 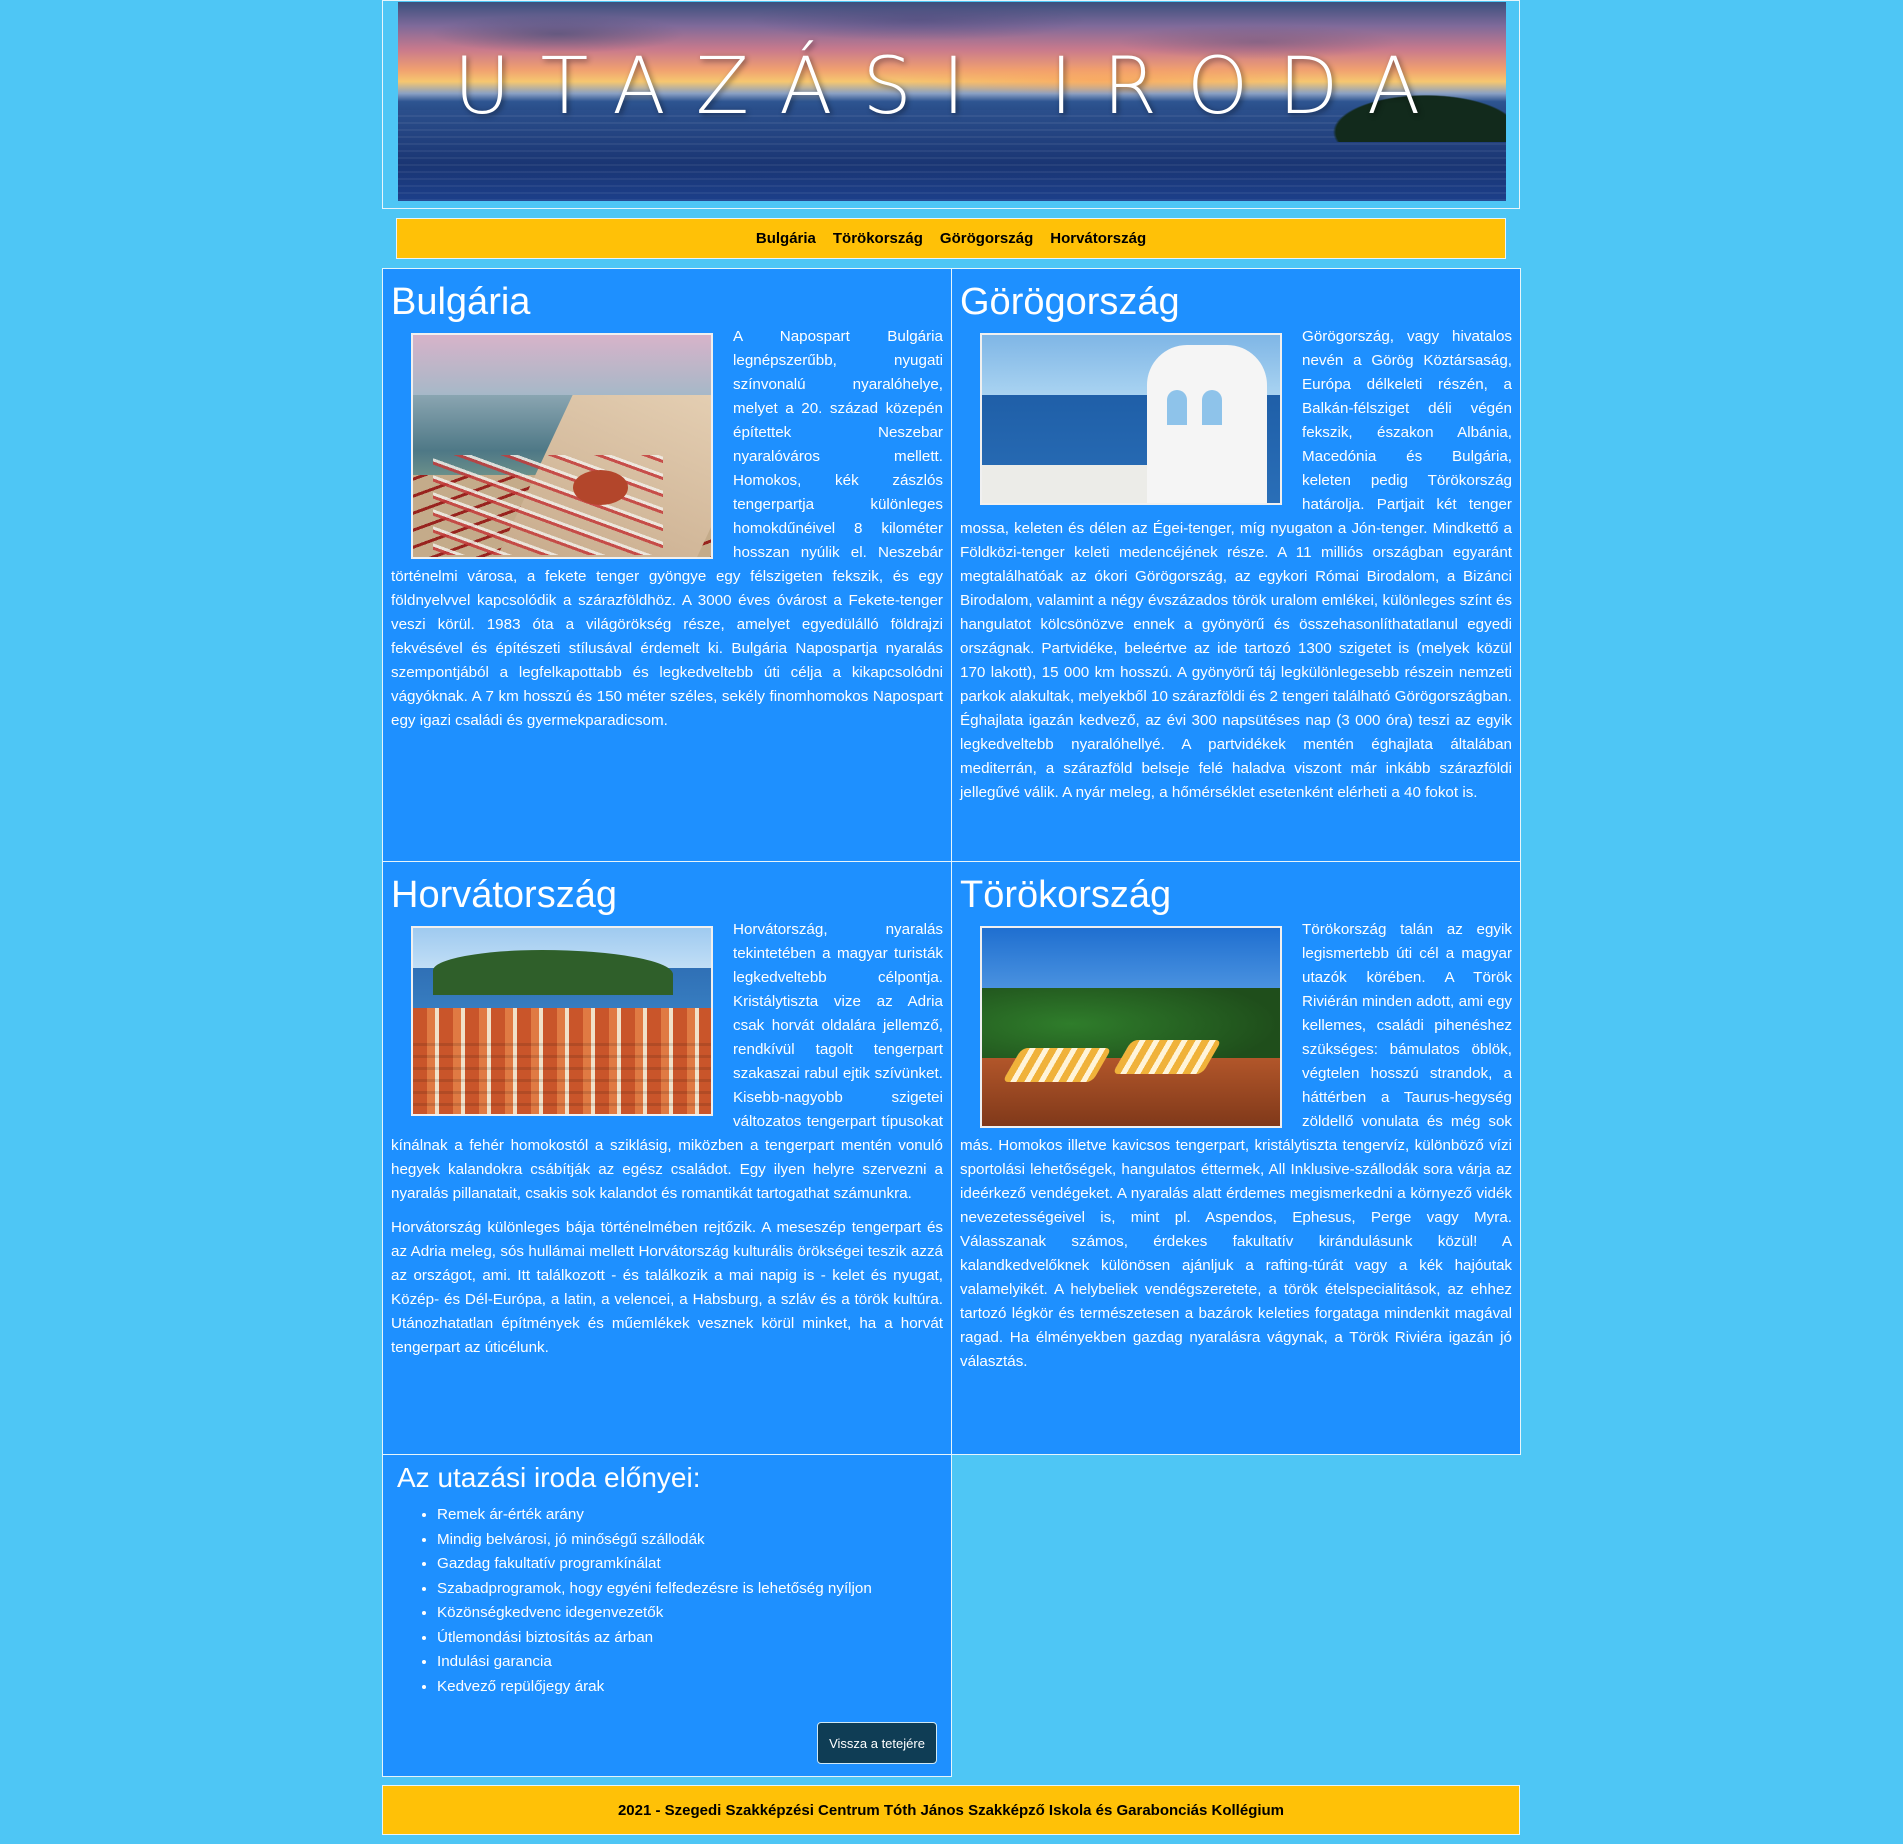 What do you see at coordinates (690, 1564) in the screenshot?
I see `list-item: Gazdag fakultatív programkínálat` at bounding box center [690, 1564].